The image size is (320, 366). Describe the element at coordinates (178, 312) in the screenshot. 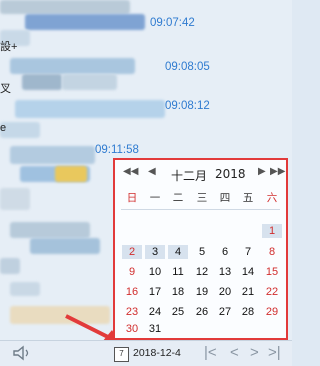

I see `calendar-day: 25` at that location.